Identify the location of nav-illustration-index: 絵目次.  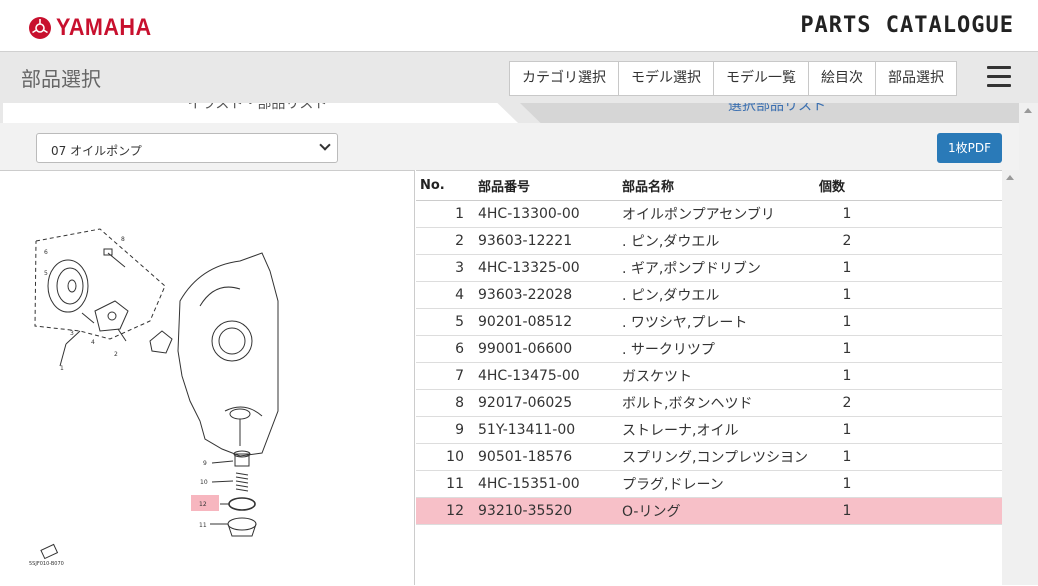
(842, 78).